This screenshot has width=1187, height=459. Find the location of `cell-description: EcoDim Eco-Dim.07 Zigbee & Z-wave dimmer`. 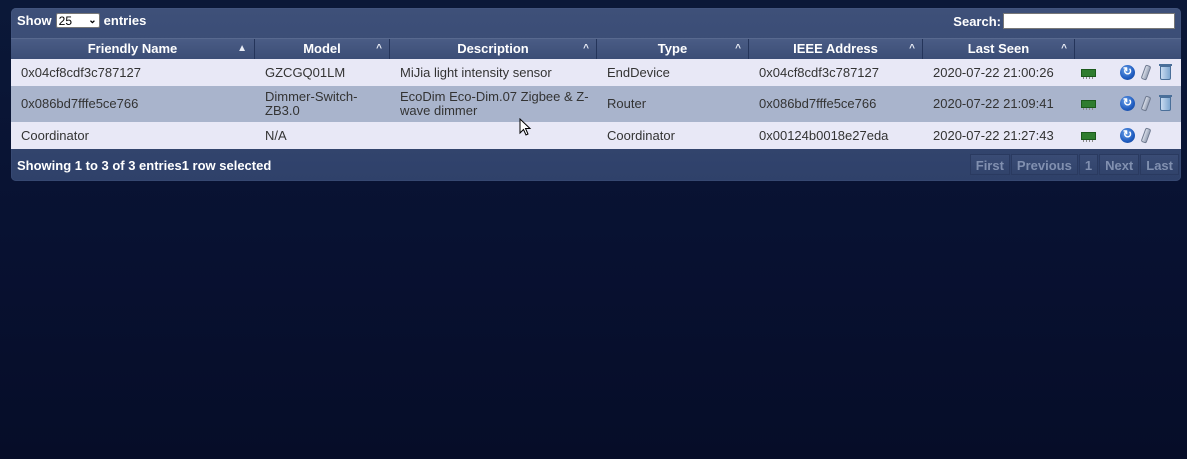

cell-description: EcoDim Eco-Dim.07 Zigbee & Z-wave dimmer is located at coordinates (494, 103).